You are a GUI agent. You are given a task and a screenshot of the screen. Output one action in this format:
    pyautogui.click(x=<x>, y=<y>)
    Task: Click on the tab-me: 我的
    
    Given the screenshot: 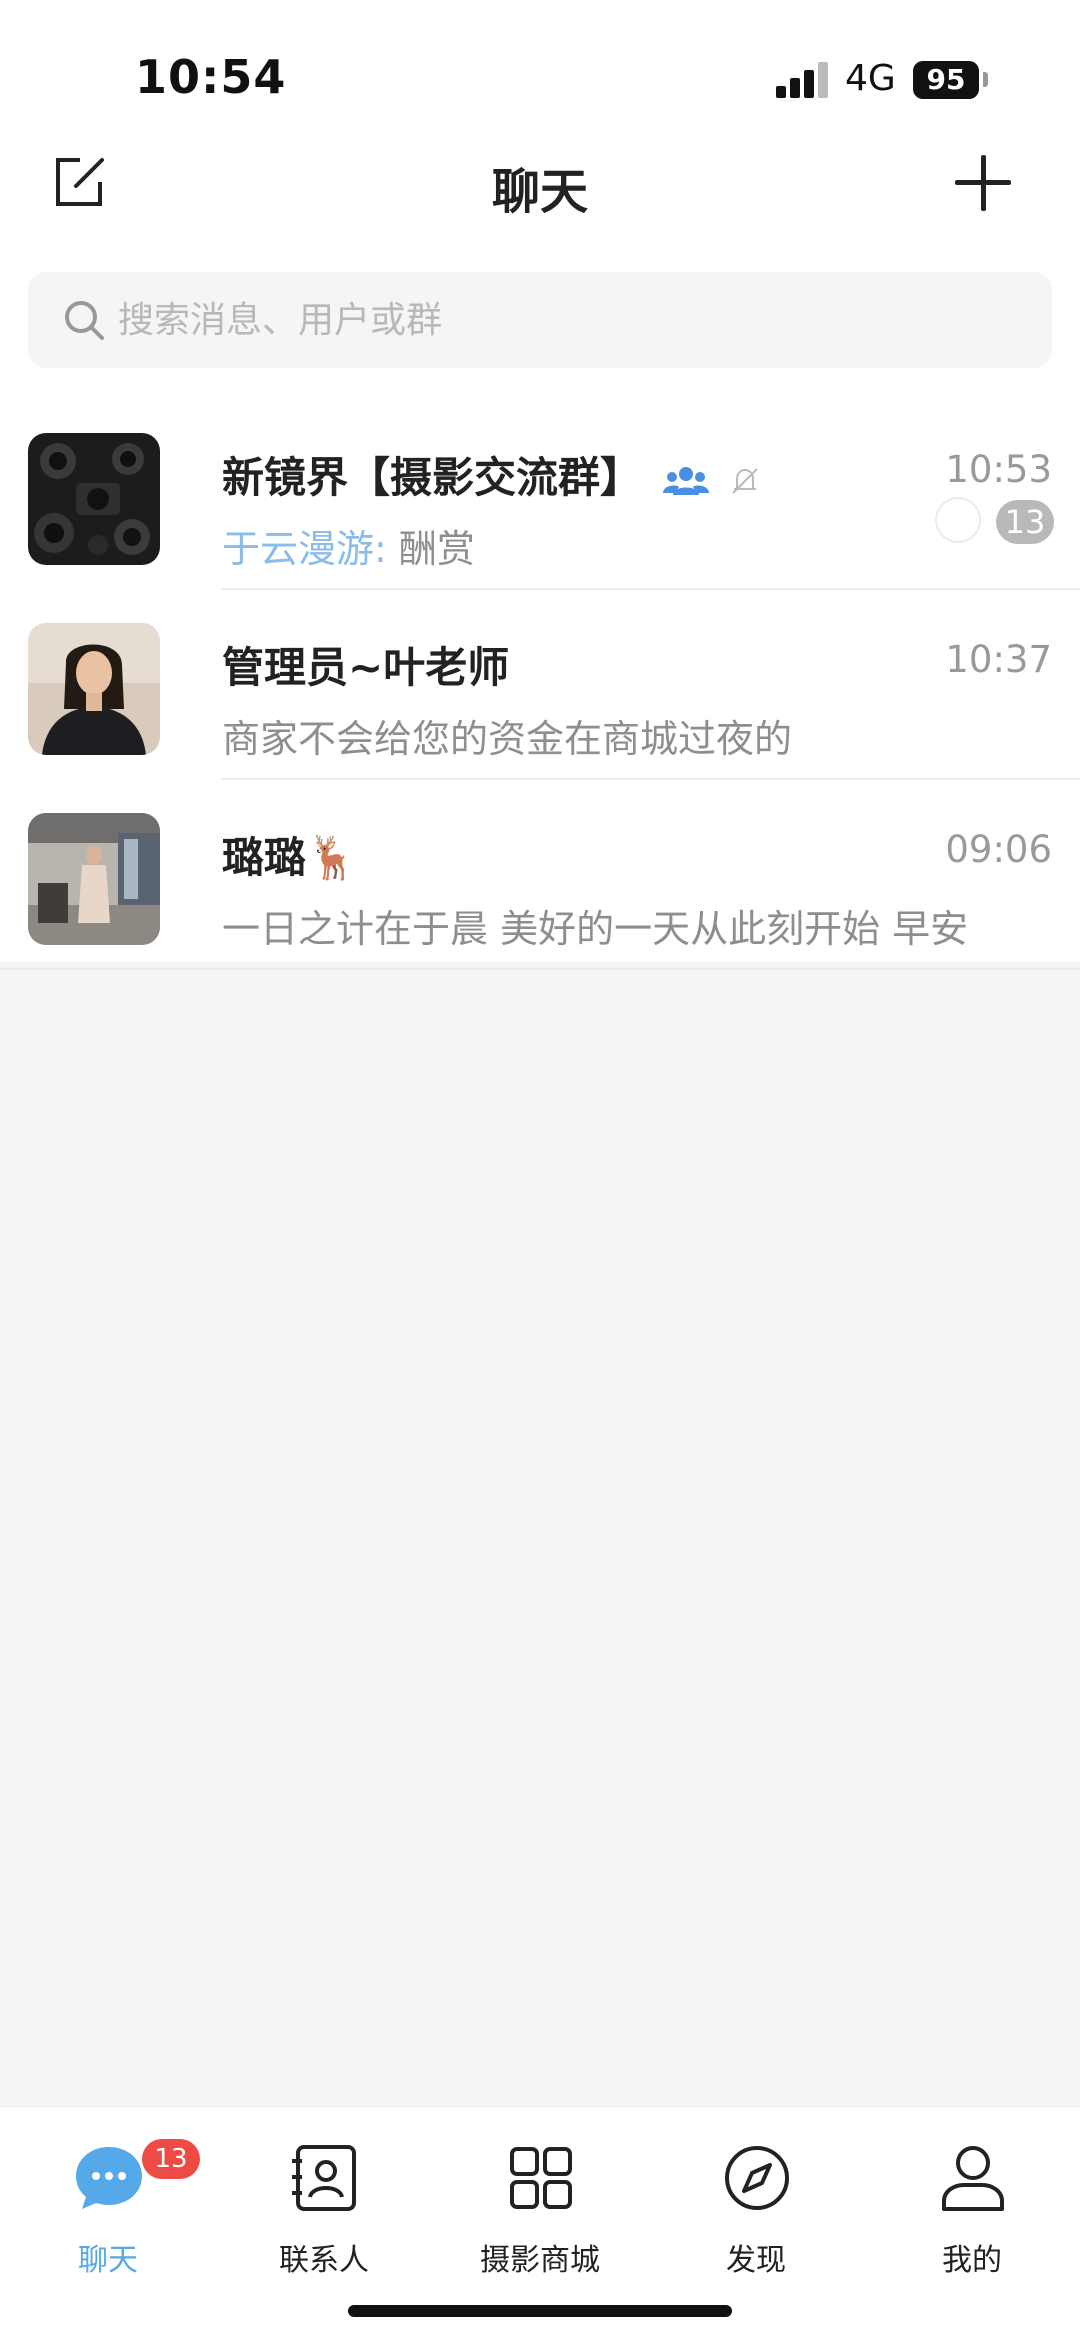 What is the action you would take?
    pyautogui.click(x=972, y=2197)
    